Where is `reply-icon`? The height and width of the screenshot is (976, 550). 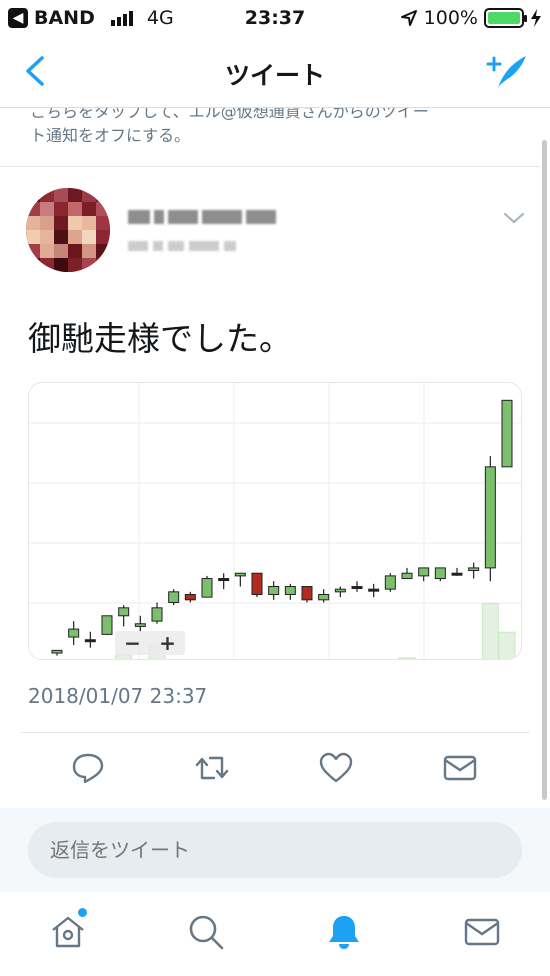
reply-icon is located at coordinates (88, 768).